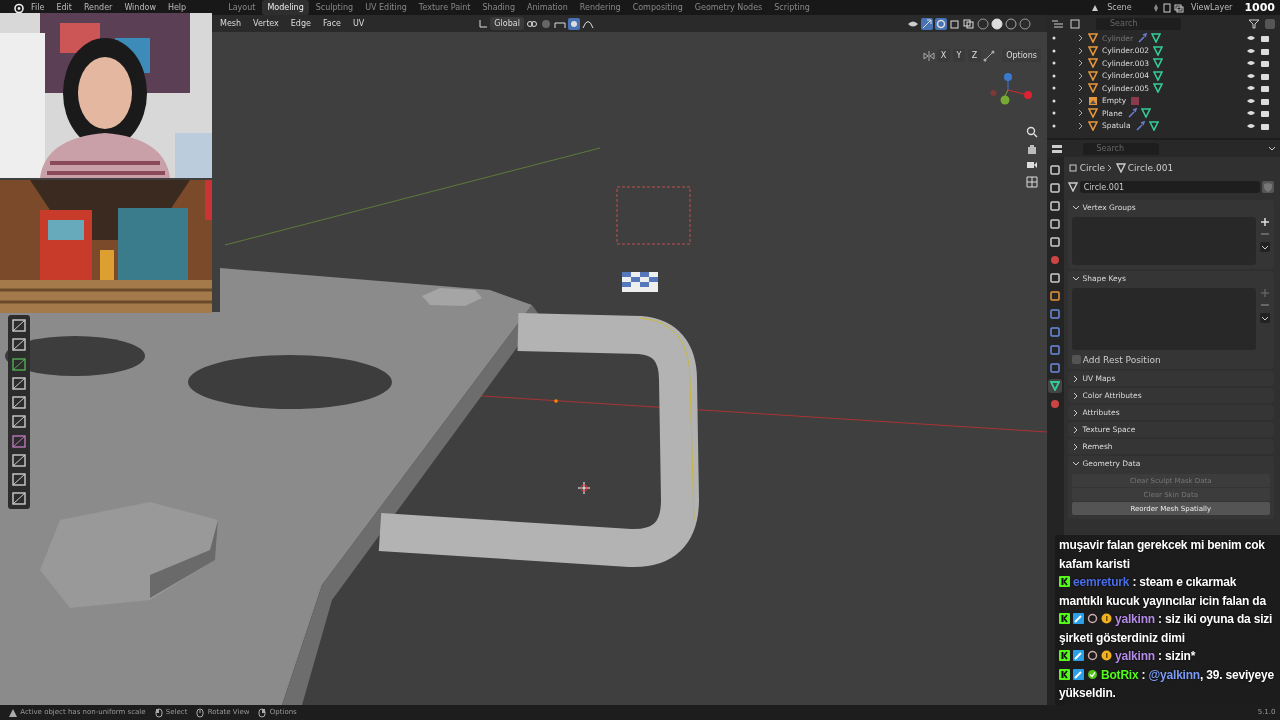 This screenshot has width=1280, height=720. I want to click on add-icon, so click(1265, 222).